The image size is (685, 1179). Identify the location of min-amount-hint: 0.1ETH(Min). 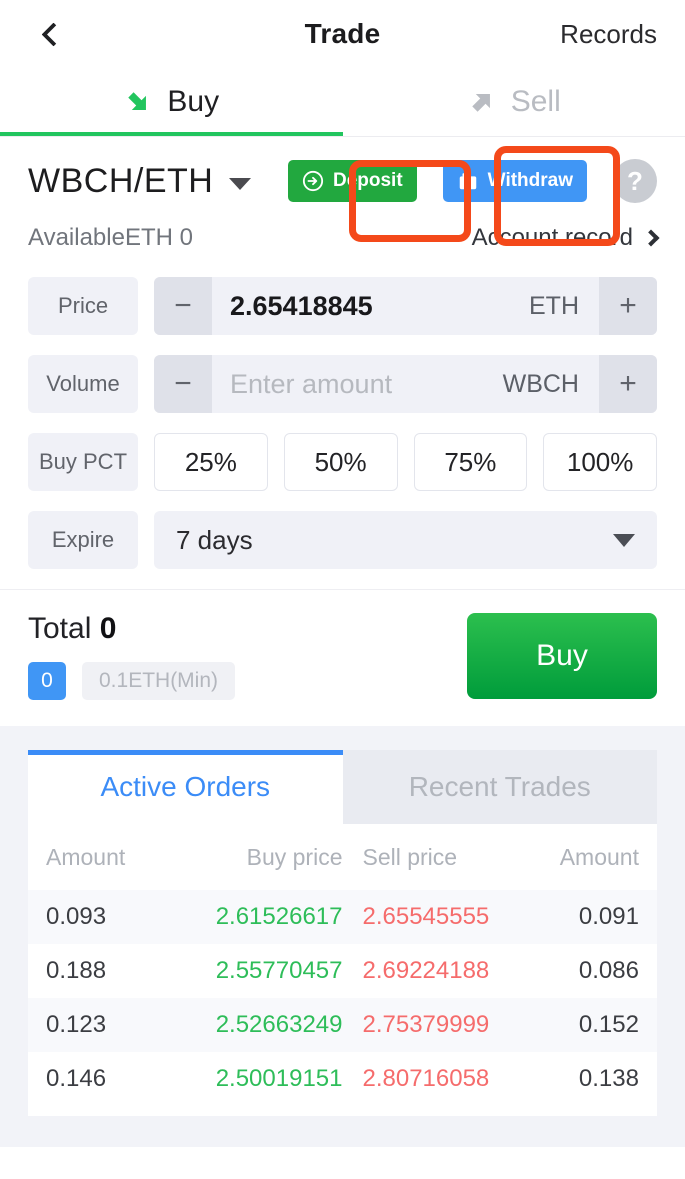
(159, 681).